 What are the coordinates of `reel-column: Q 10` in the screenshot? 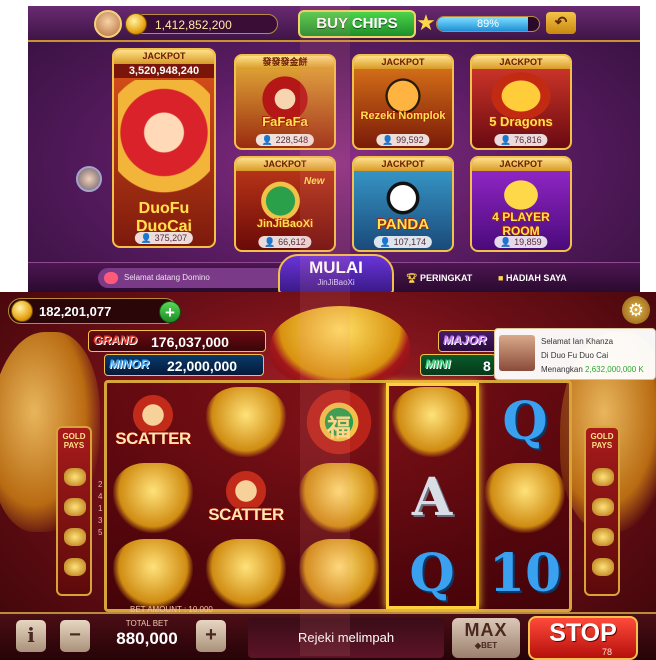 It's located at (525, 496).